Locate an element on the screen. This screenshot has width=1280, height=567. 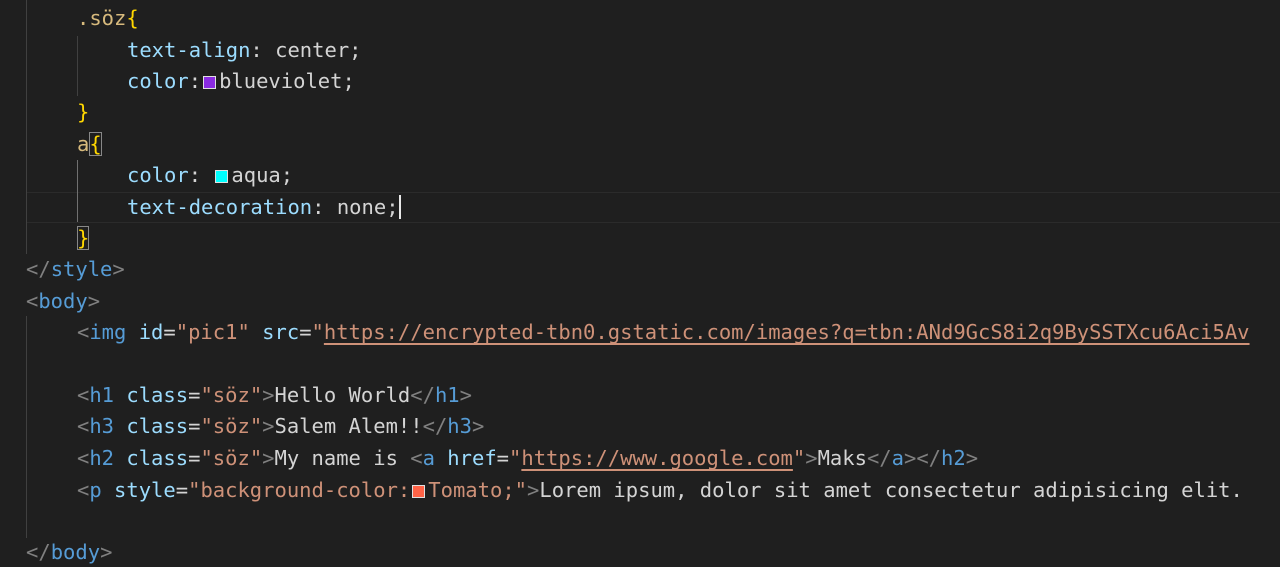
css-property: text-align is located at coordinates (189, 50).